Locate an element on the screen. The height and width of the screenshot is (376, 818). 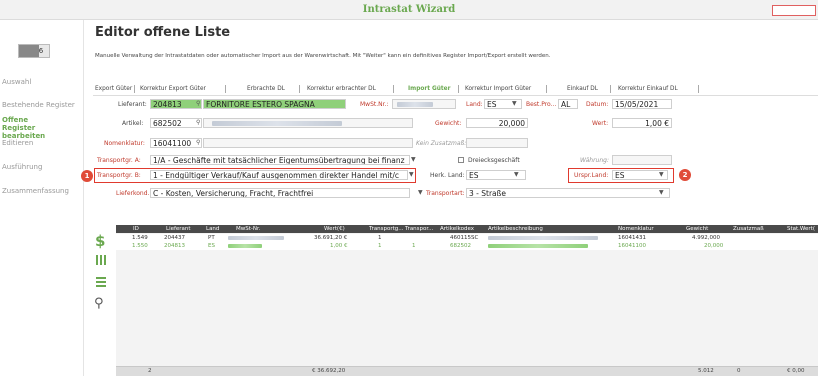
close-button is located at coordinates (794, 10).